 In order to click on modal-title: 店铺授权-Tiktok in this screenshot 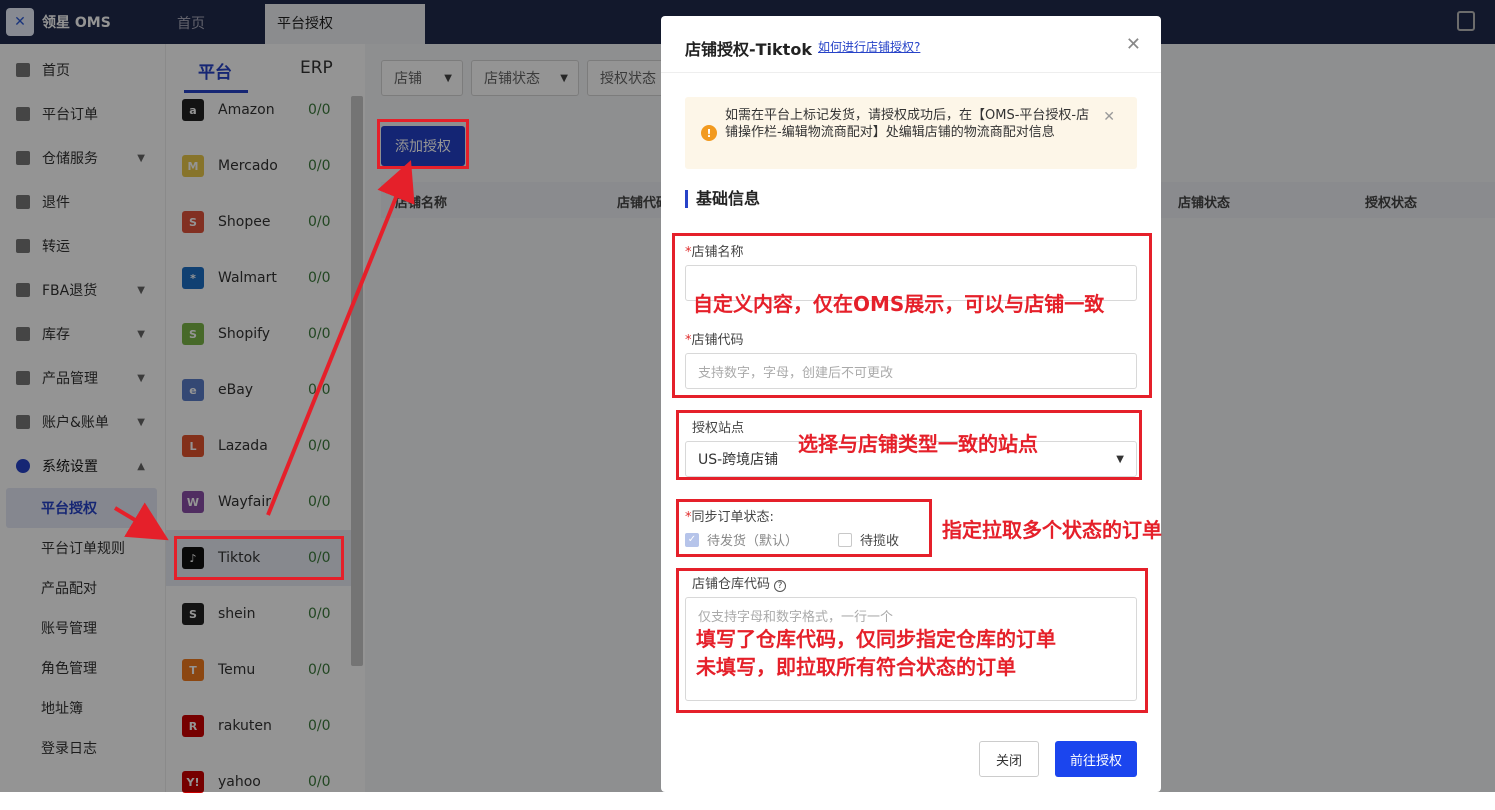, I will do `click(748, 49)`.